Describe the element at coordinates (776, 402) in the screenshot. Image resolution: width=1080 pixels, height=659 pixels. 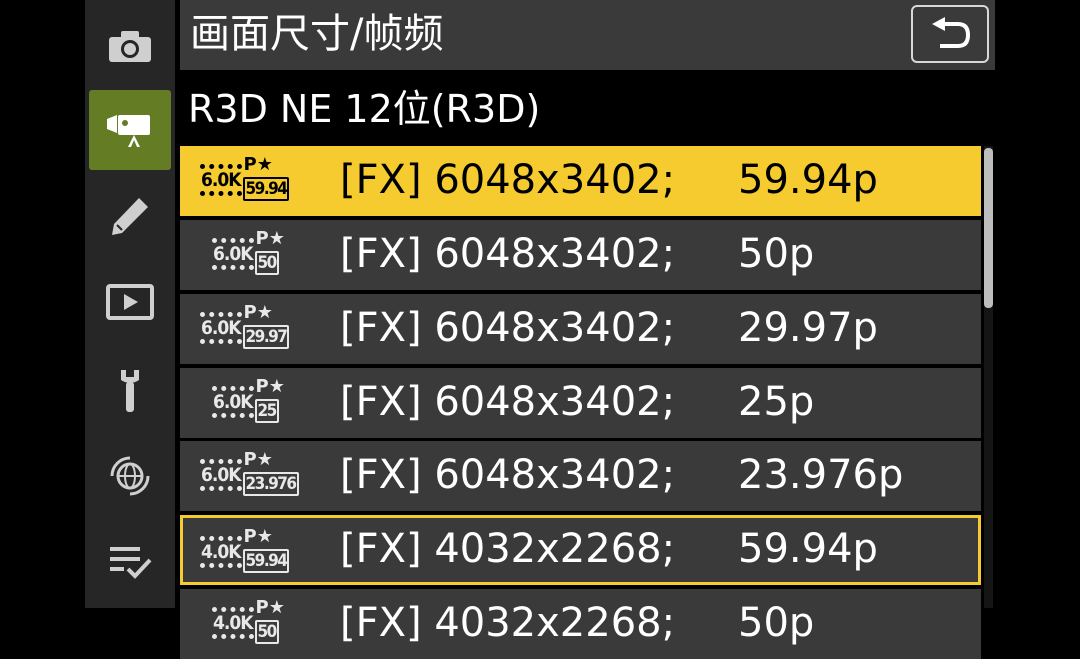
I see `frame-rate-label: 25p` at that location.